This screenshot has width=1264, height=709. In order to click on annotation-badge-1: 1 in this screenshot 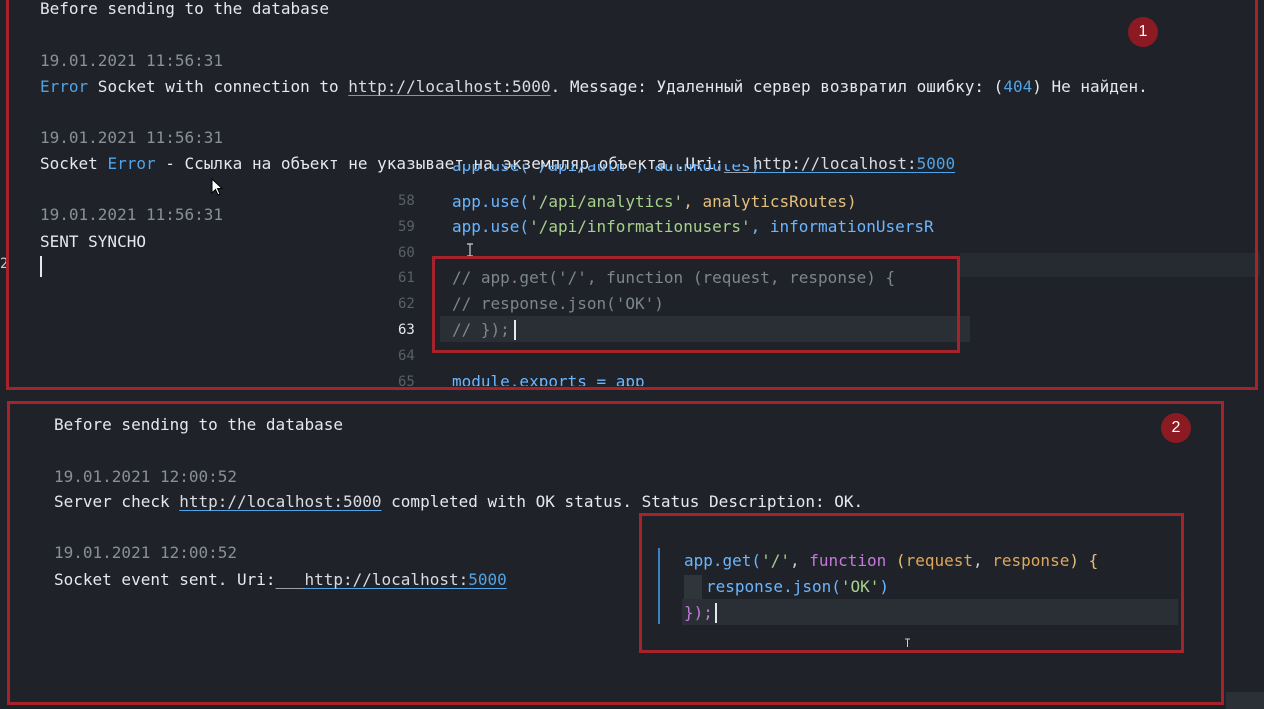, I will do `click(1143, 32)`.